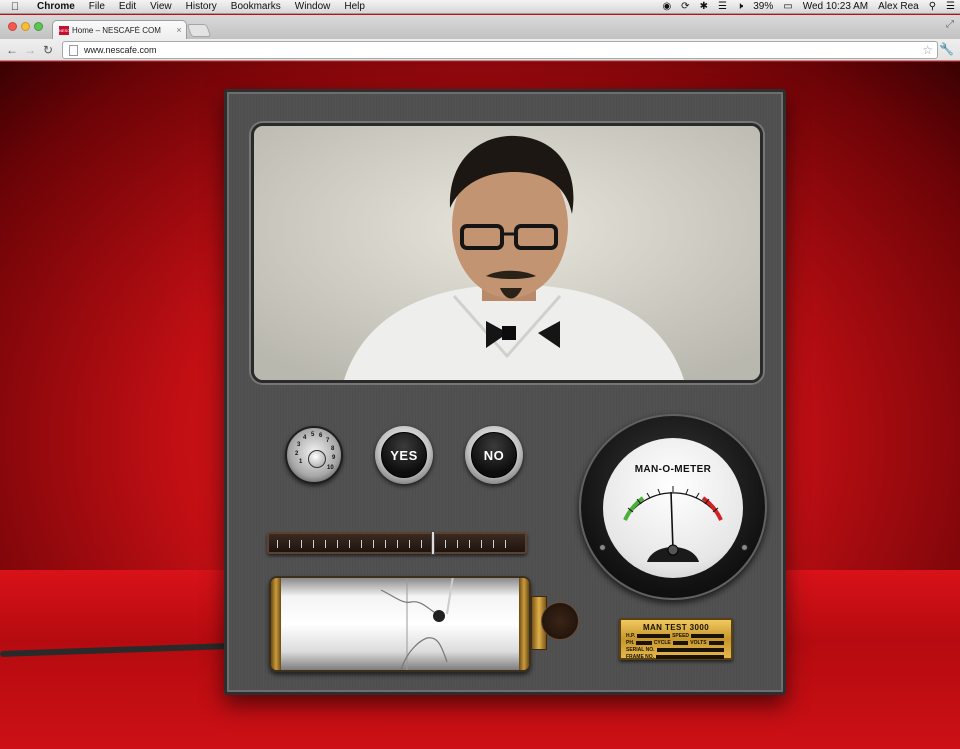 The width and height of the screenshot is (960, 749). I want to click on dial-number-6: 6, so click(321, 436).